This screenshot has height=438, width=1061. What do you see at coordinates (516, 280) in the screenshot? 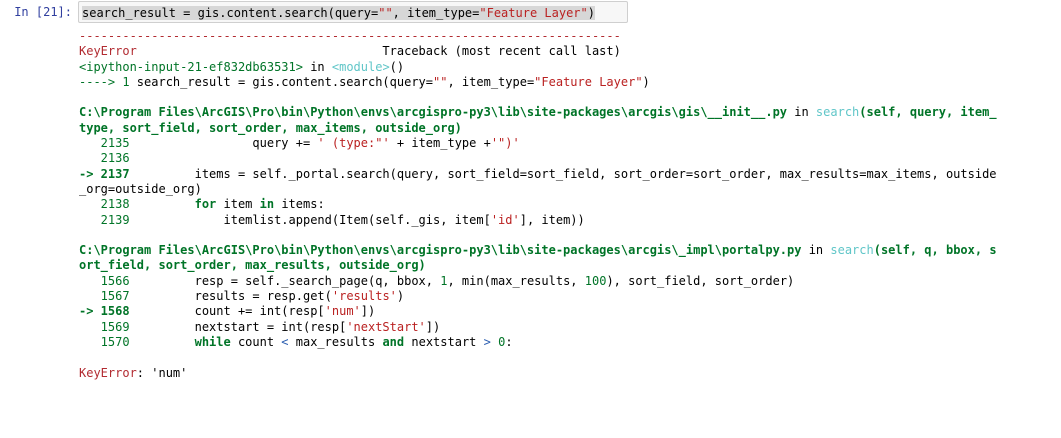
I see `code-token: , min(max_results,` at bounding box center [516, 280].